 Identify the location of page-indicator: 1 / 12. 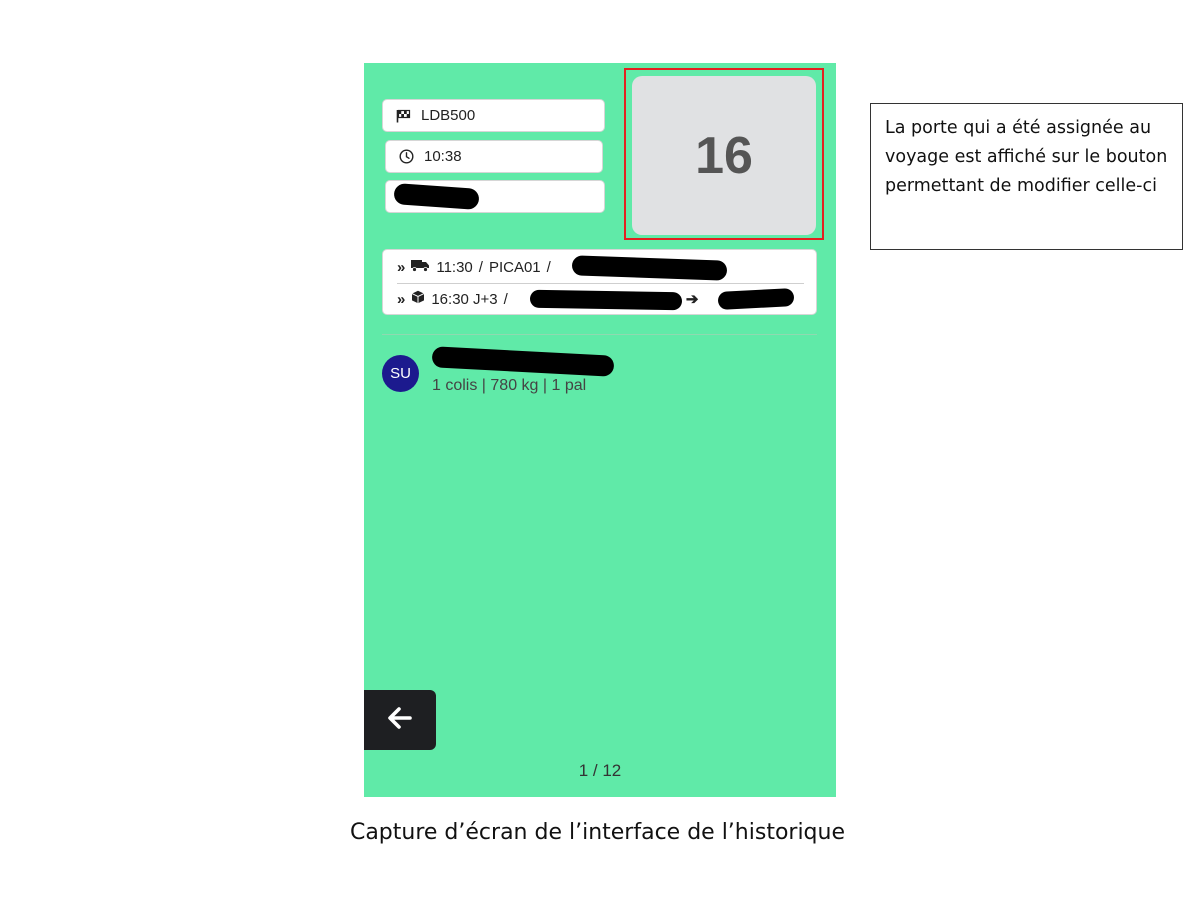
(600, 770).